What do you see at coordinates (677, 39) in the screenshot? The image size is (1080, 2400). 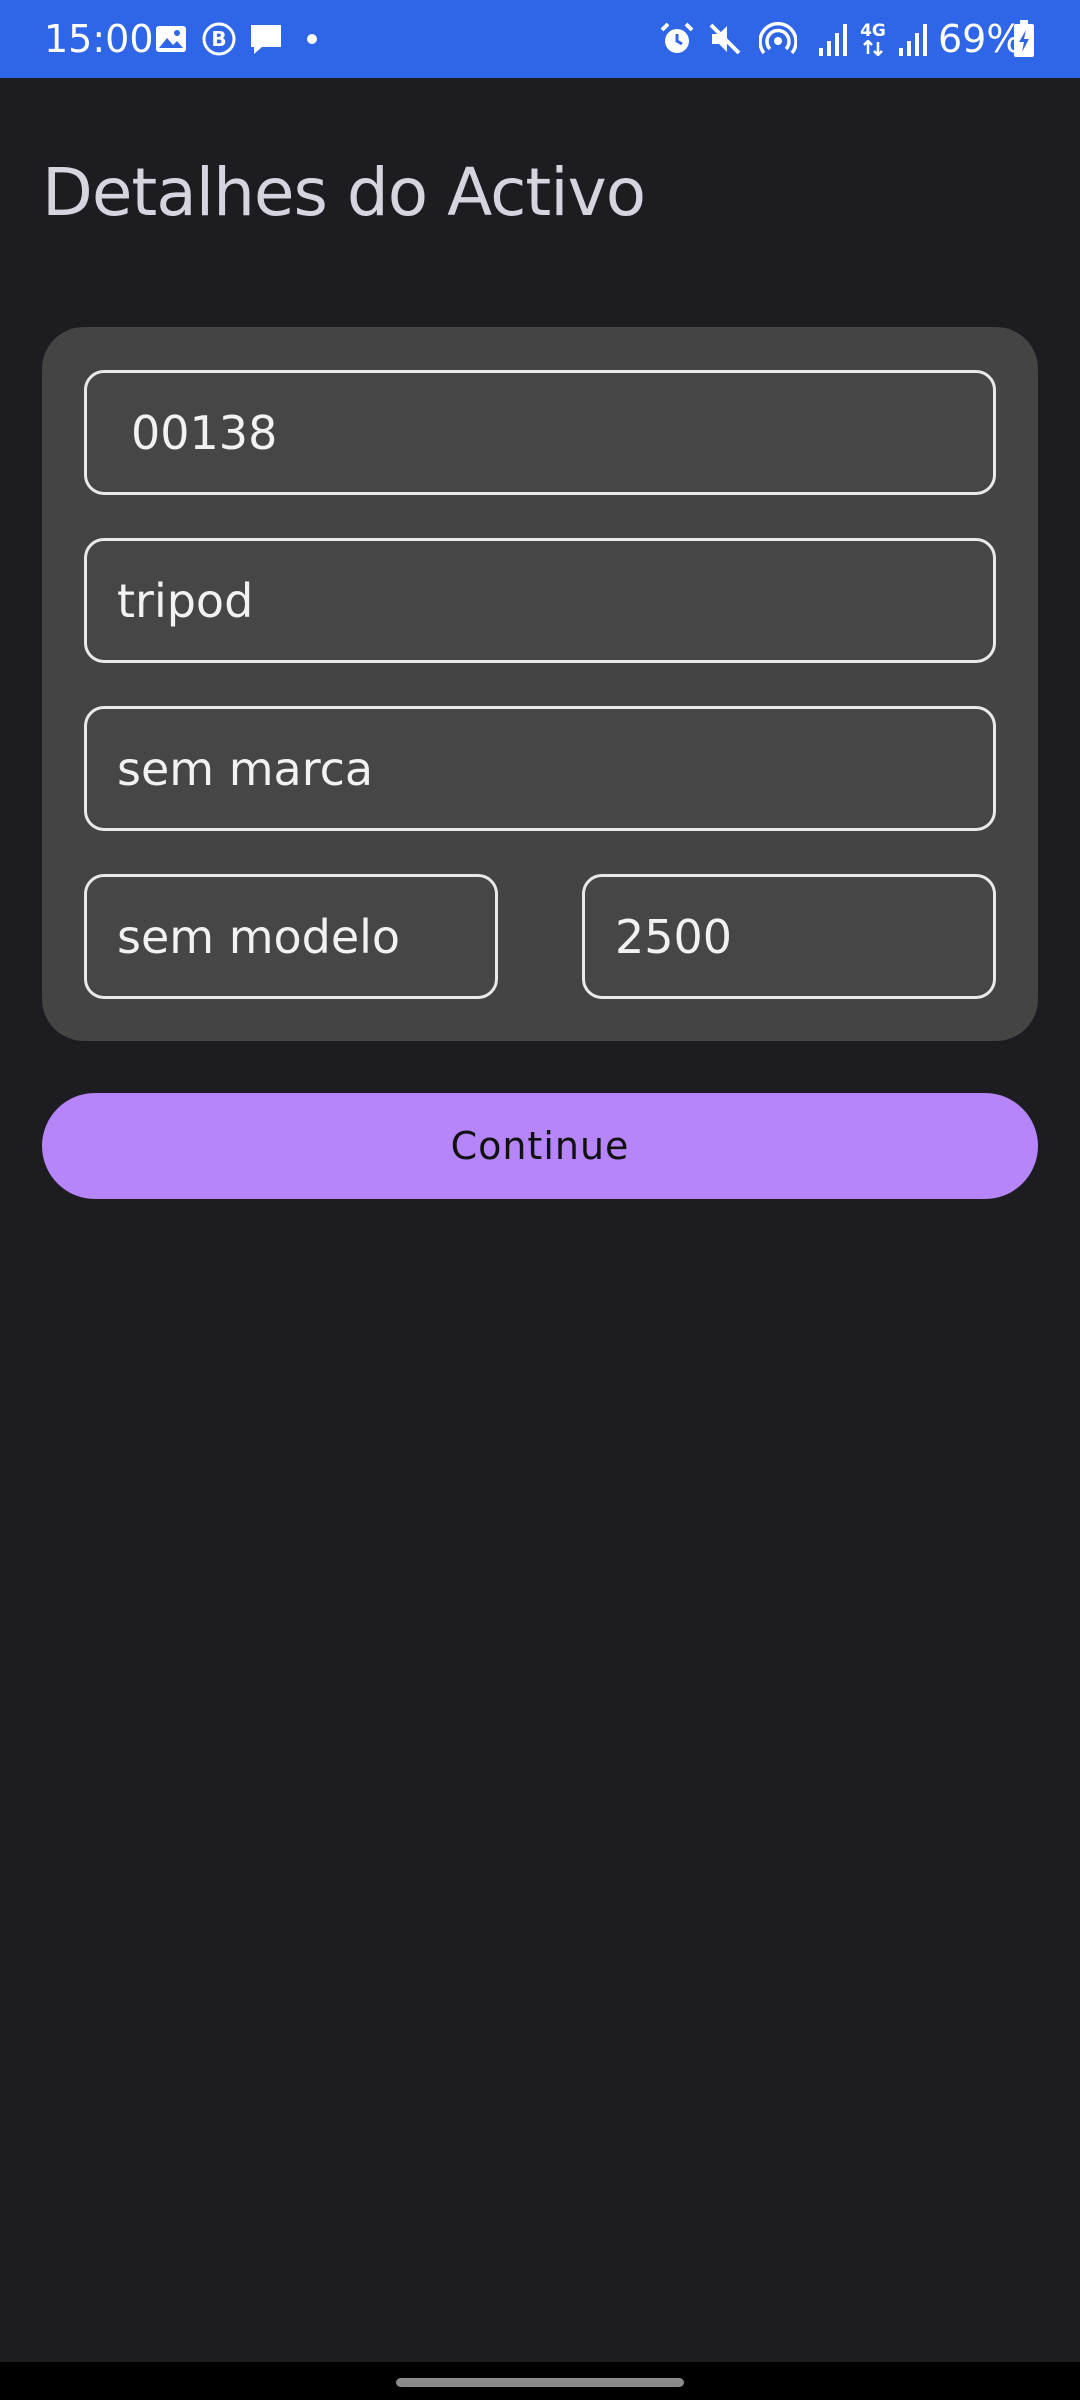 I see `alarm-icon` at bounding box center [677, 39].